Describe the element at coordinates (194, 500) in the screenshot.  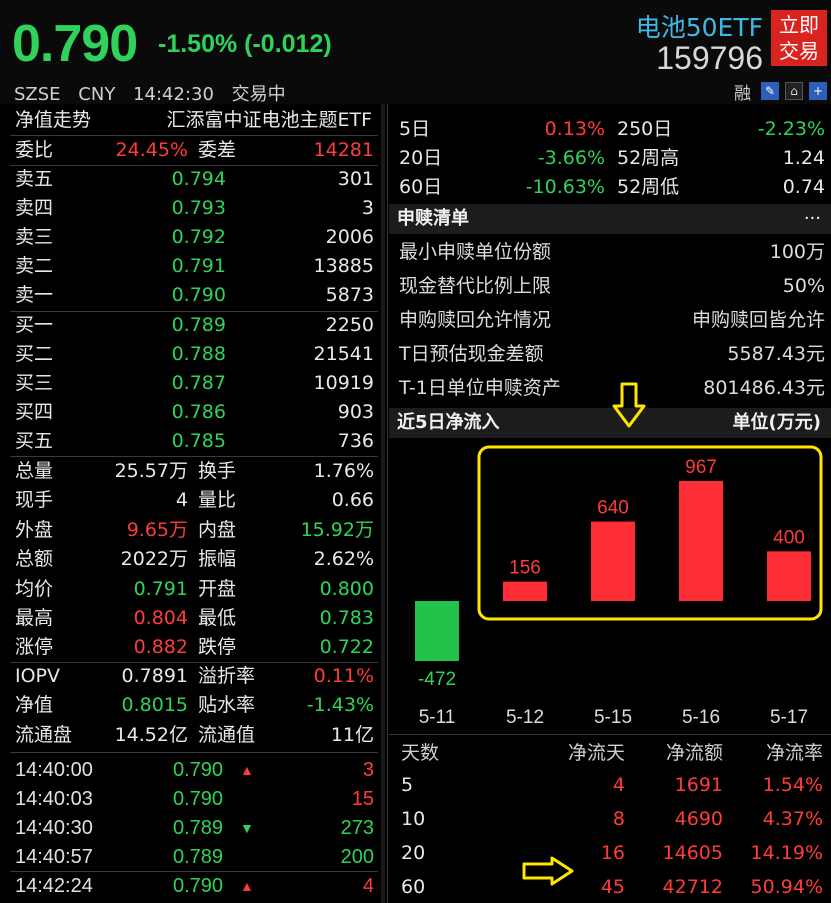
I see `stat-row: 现手 4 量比 0.66` at that location.